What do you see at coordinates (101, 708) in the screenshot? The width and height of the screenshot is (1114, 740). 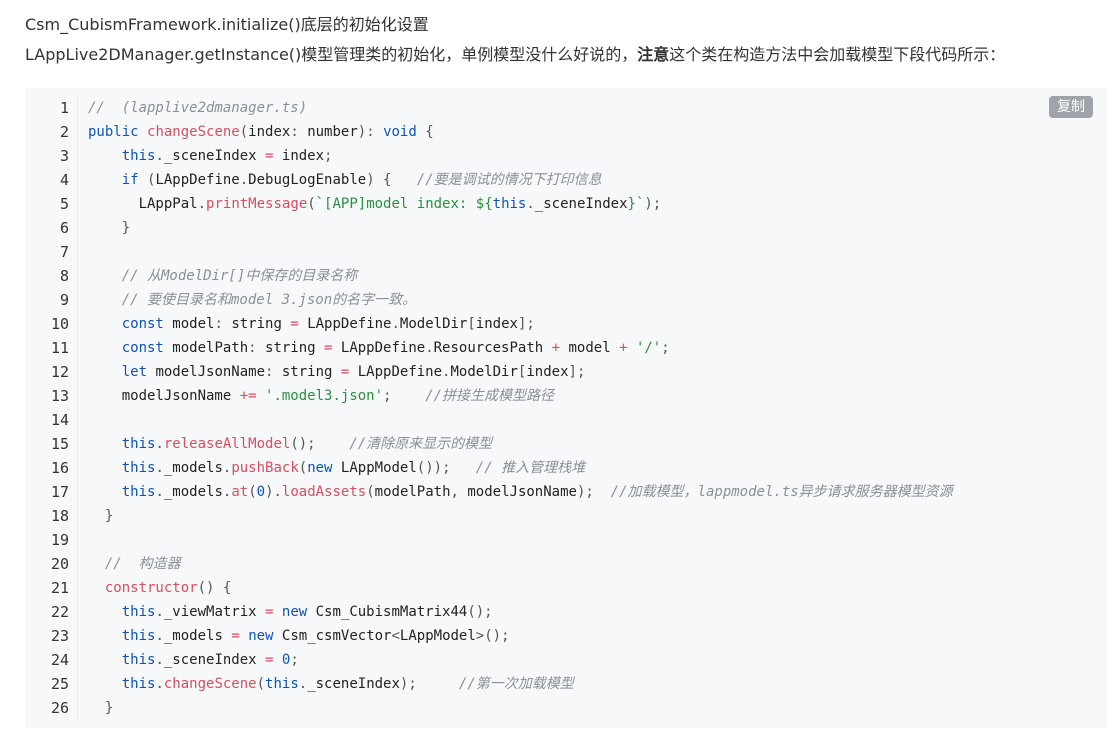 I see `code-token: }` at bounding box center [101, 708].